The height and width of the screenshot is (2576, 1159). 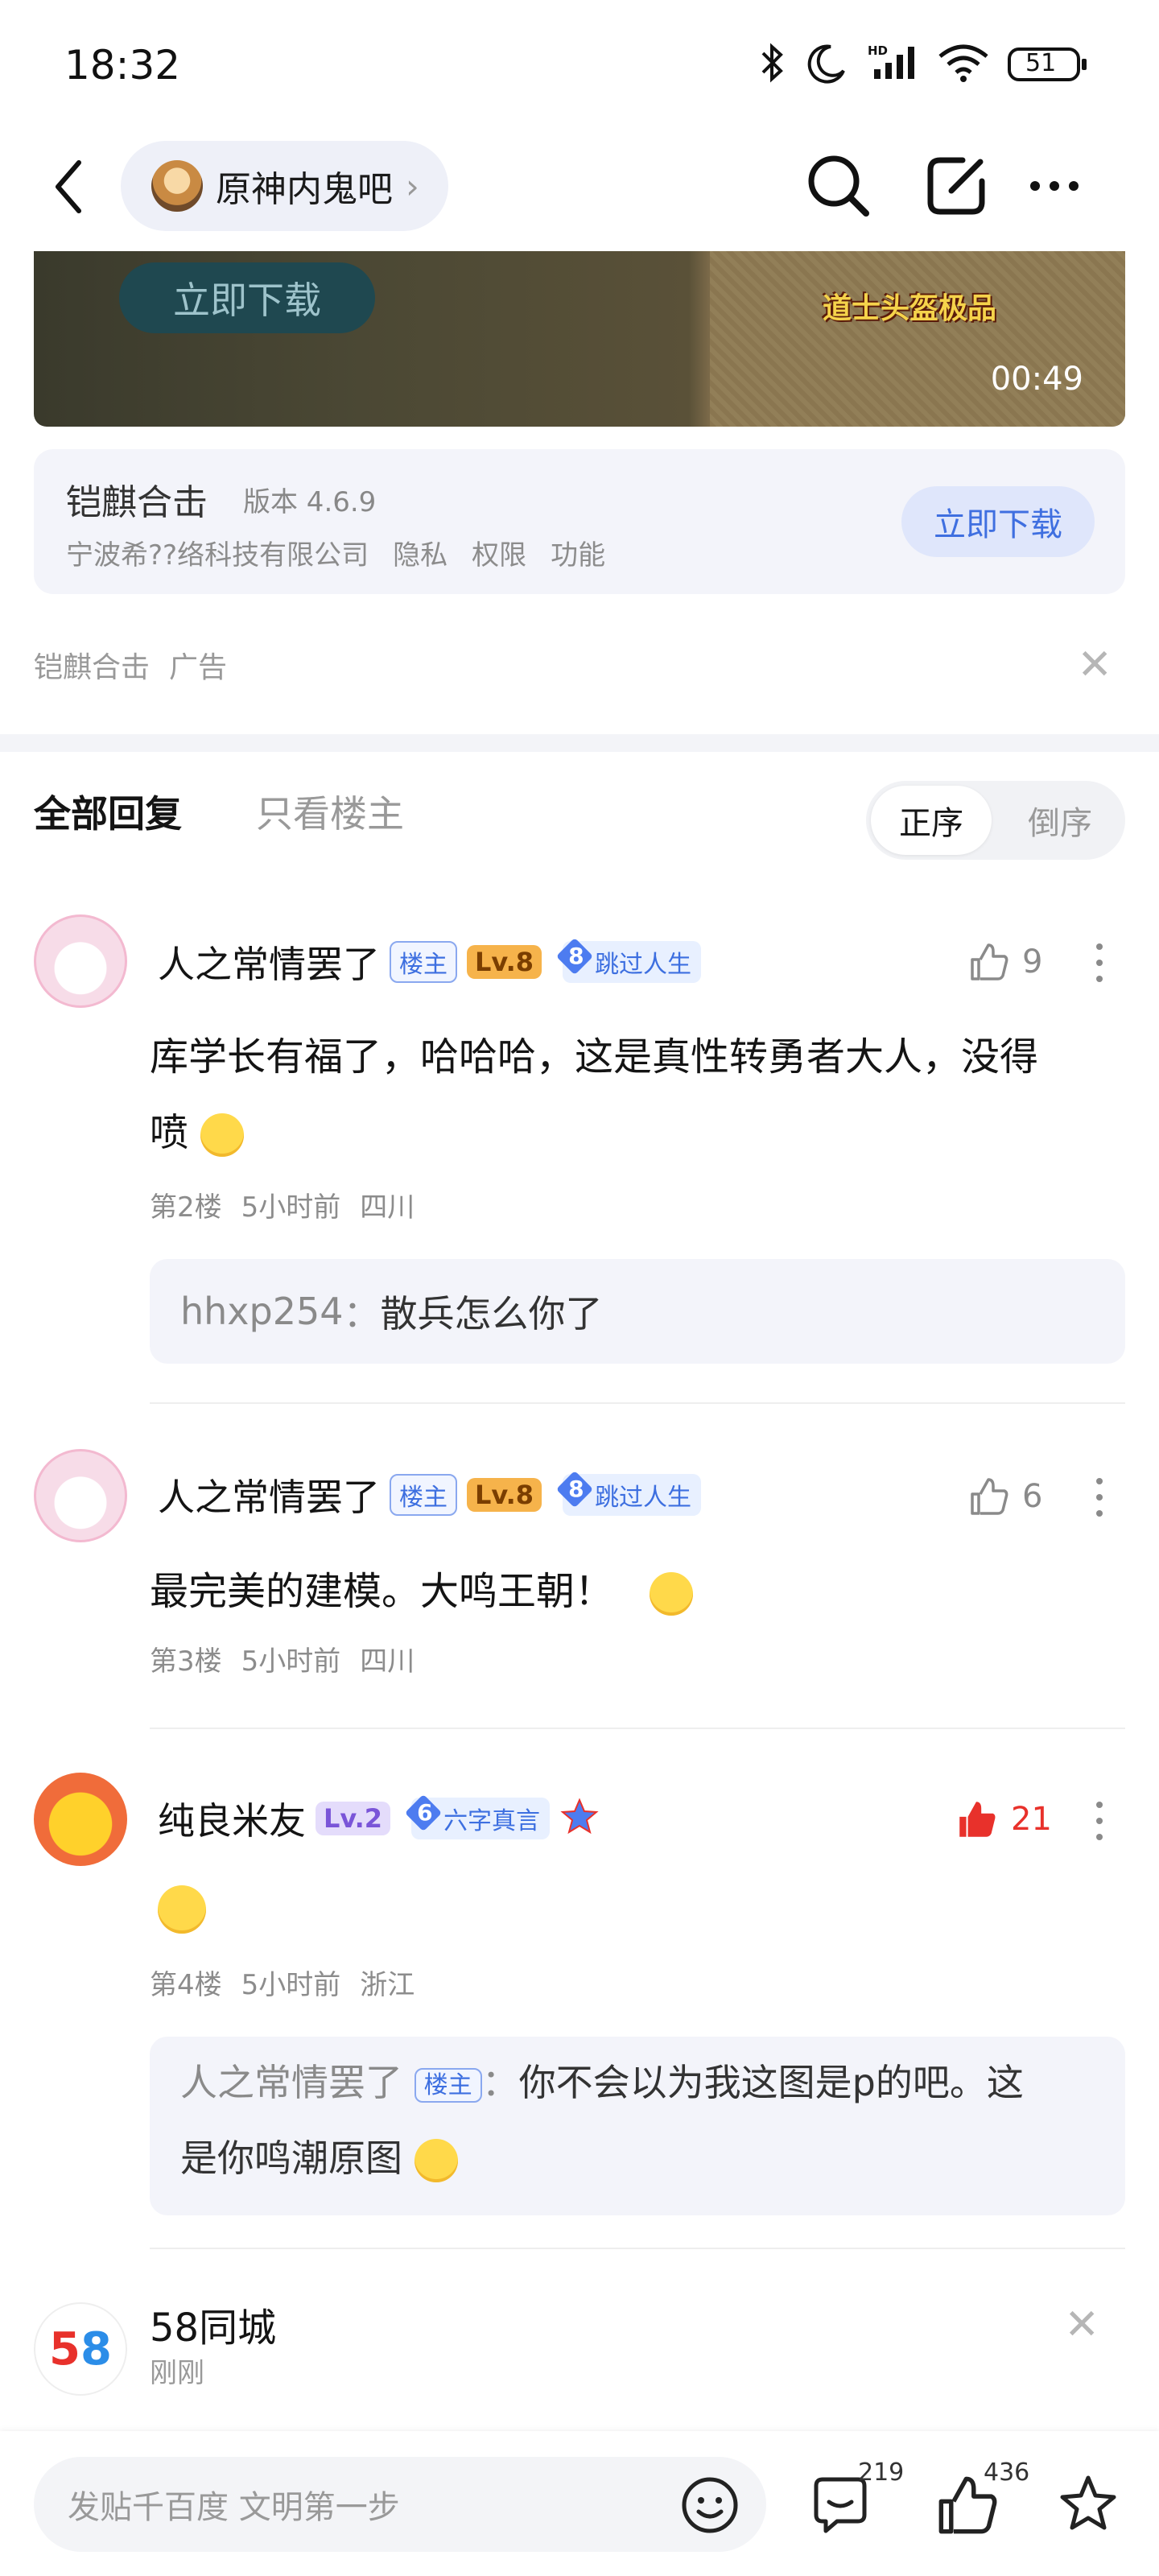 What do you see at coordinates (217, 555) in the screenshot?
I see `ad-company: 宁波希??络科技有限公司` at bounding box center [217, 555].